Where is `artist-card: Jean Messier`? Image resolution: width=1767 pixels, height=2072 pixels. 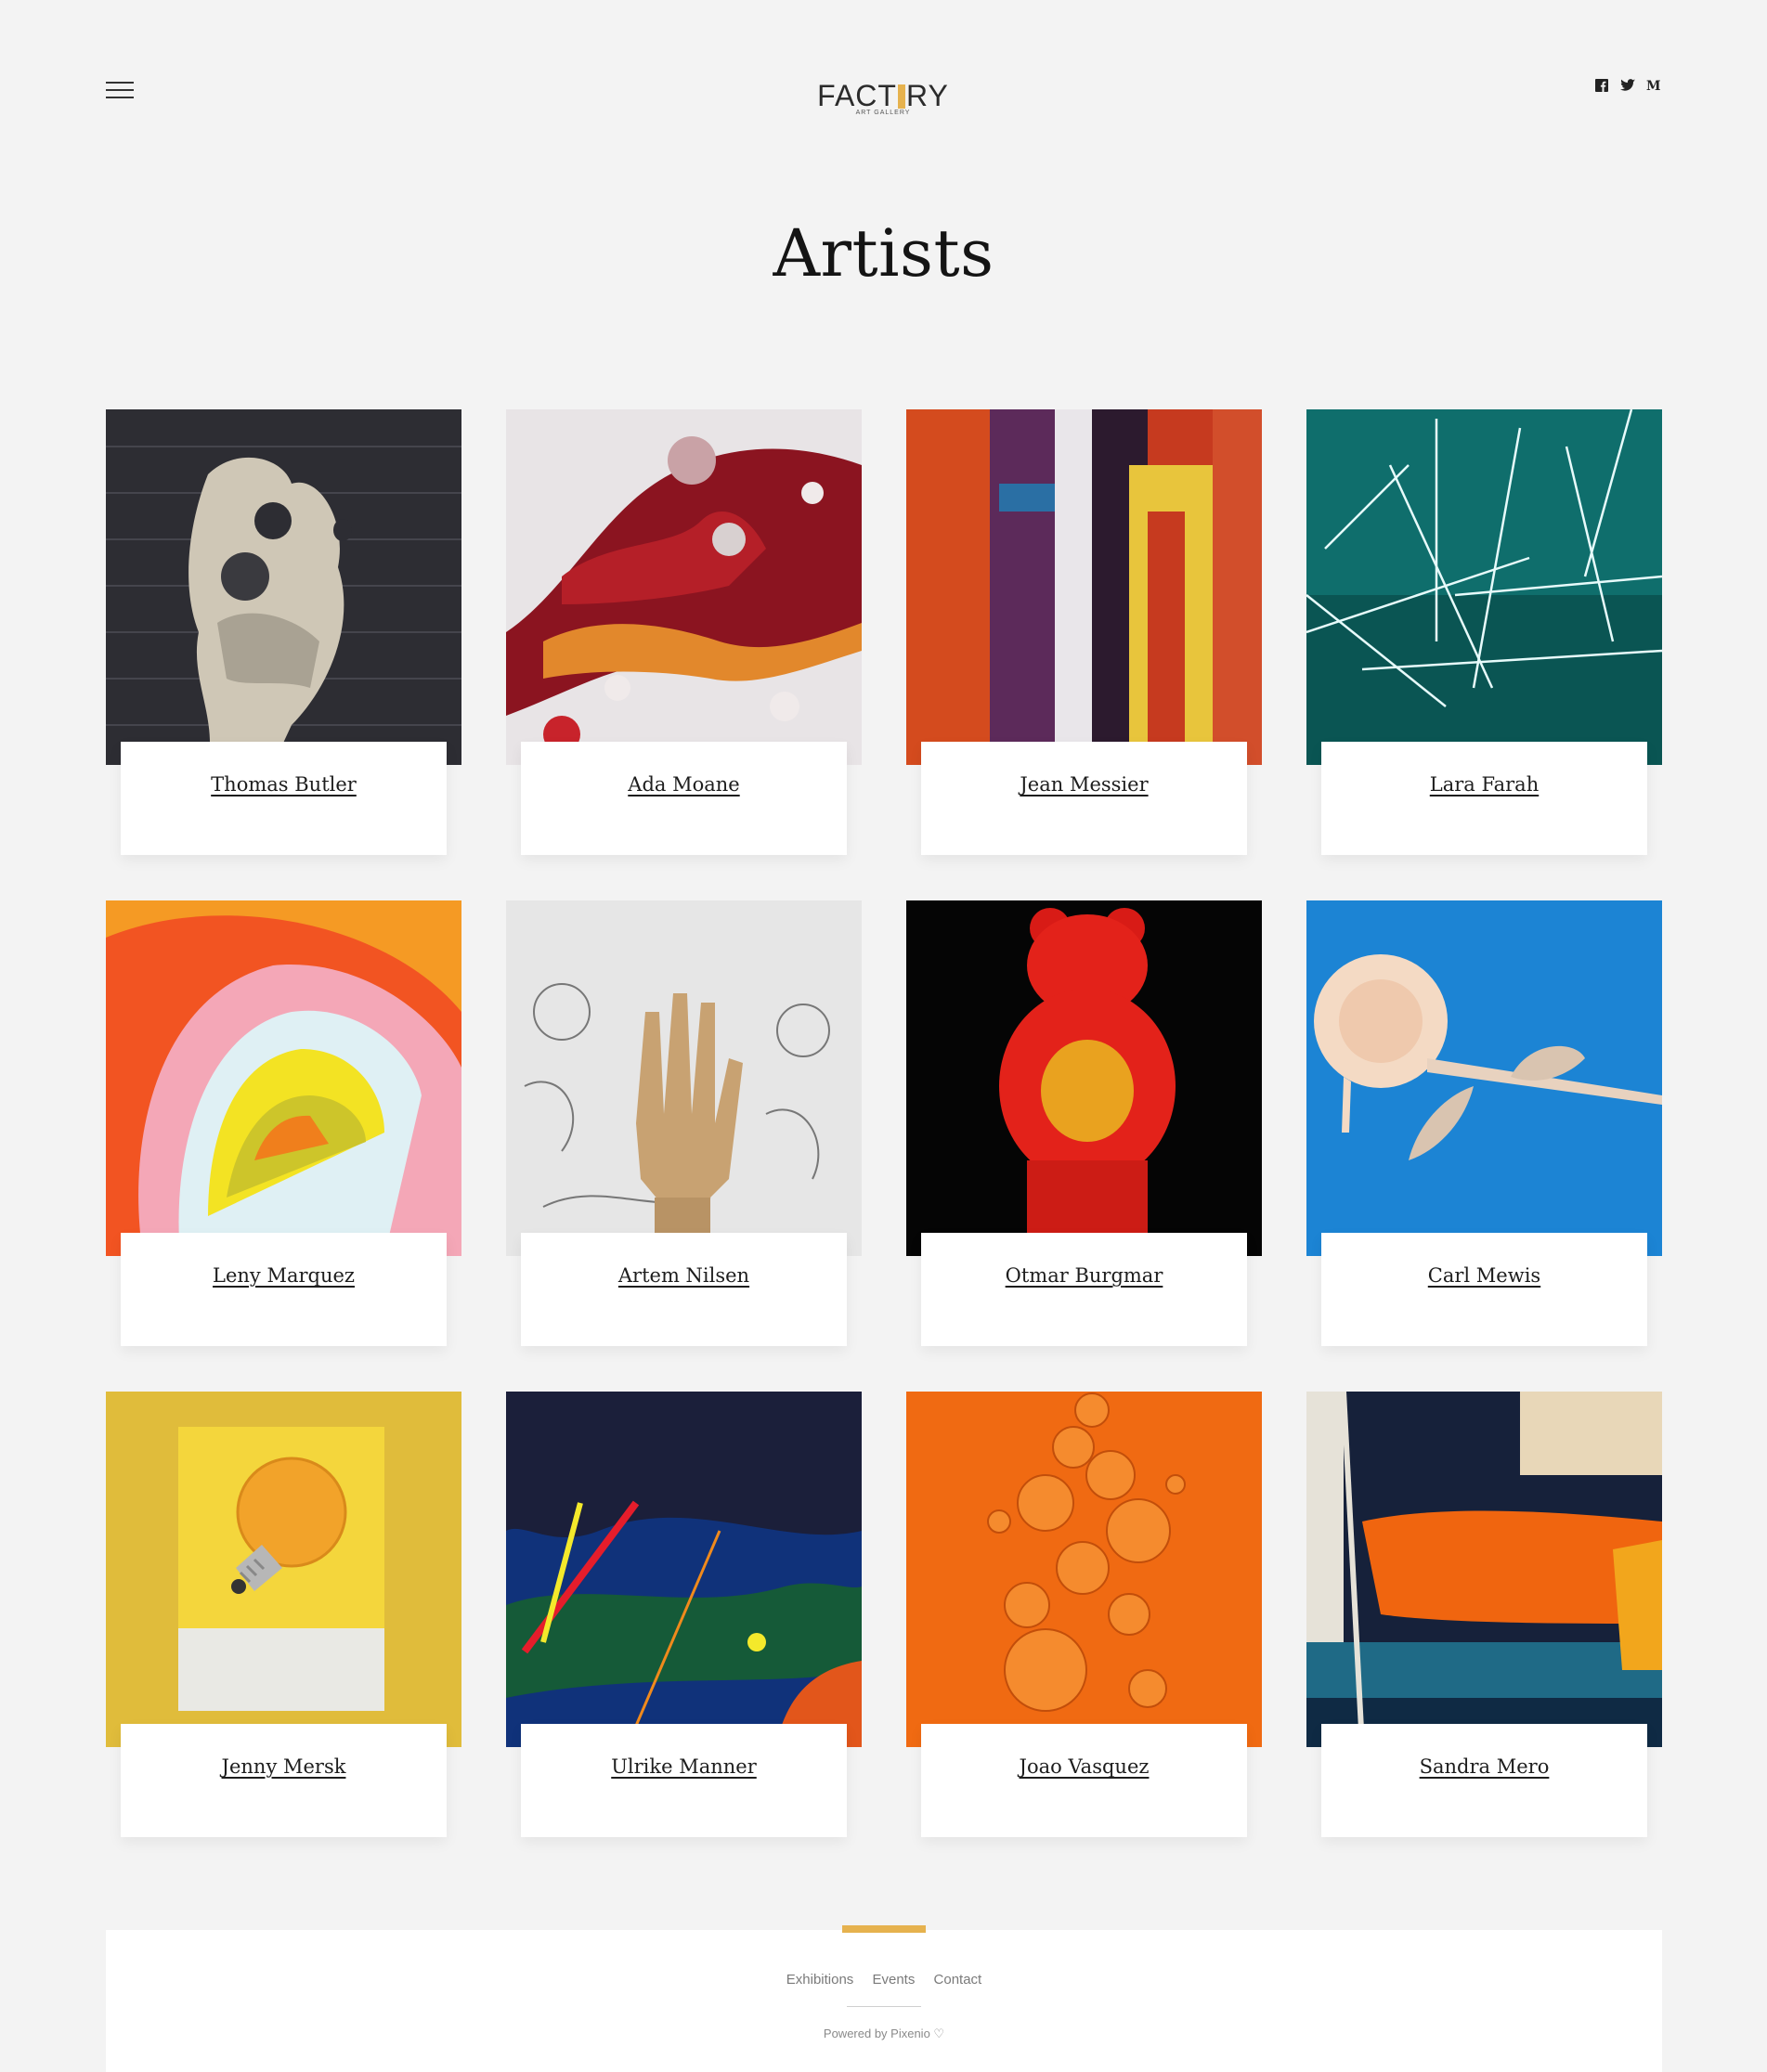
artist-card: Jean Messier is located at coordinates (1084, 632).